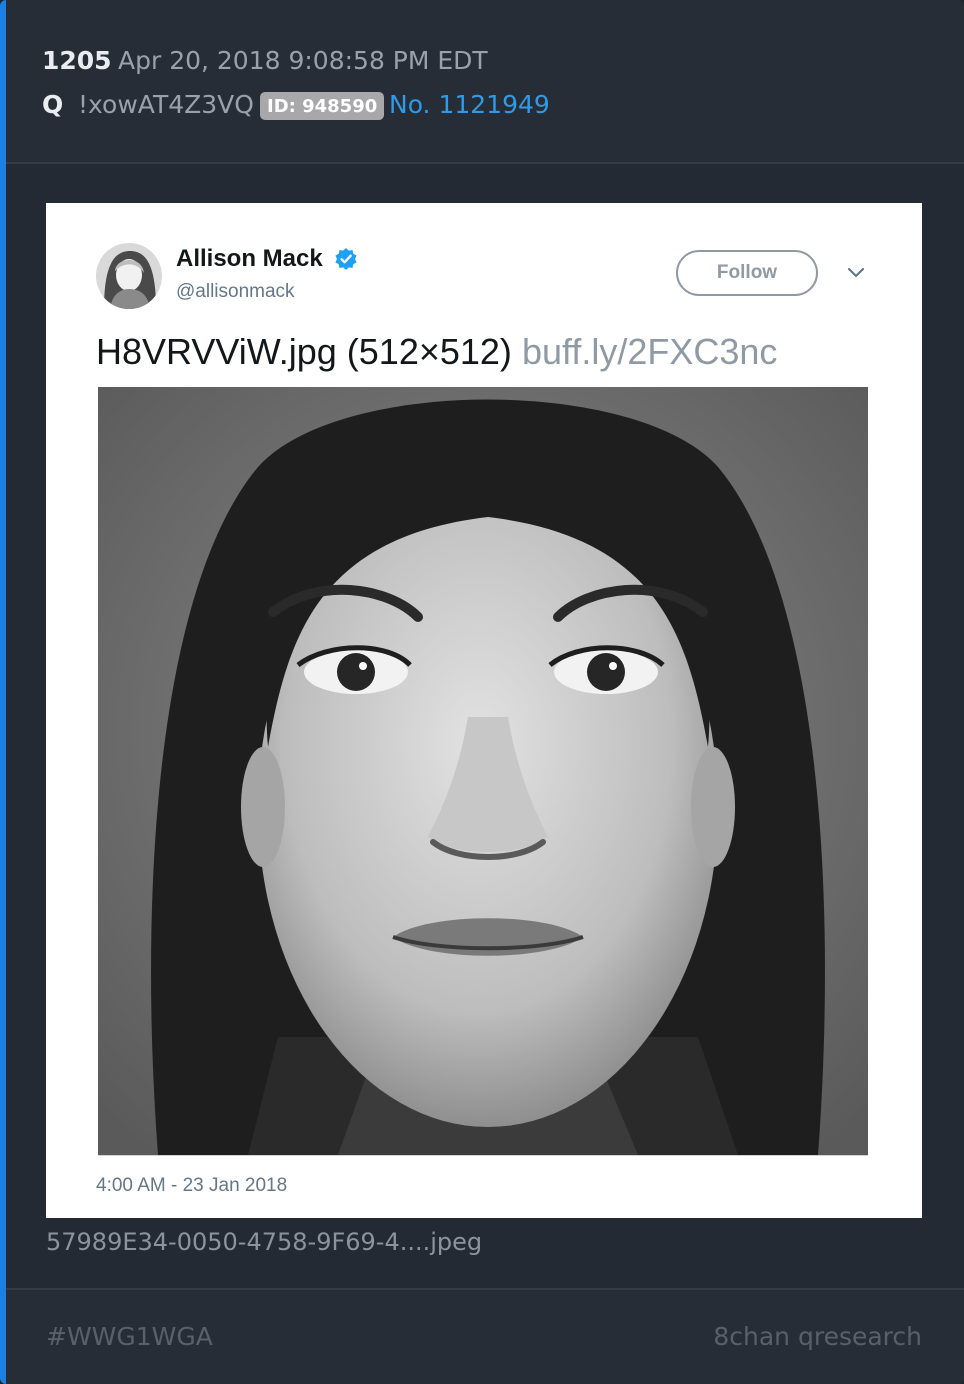  I want to click on tweet-author-name: Allison Mack, so click(249, 258).